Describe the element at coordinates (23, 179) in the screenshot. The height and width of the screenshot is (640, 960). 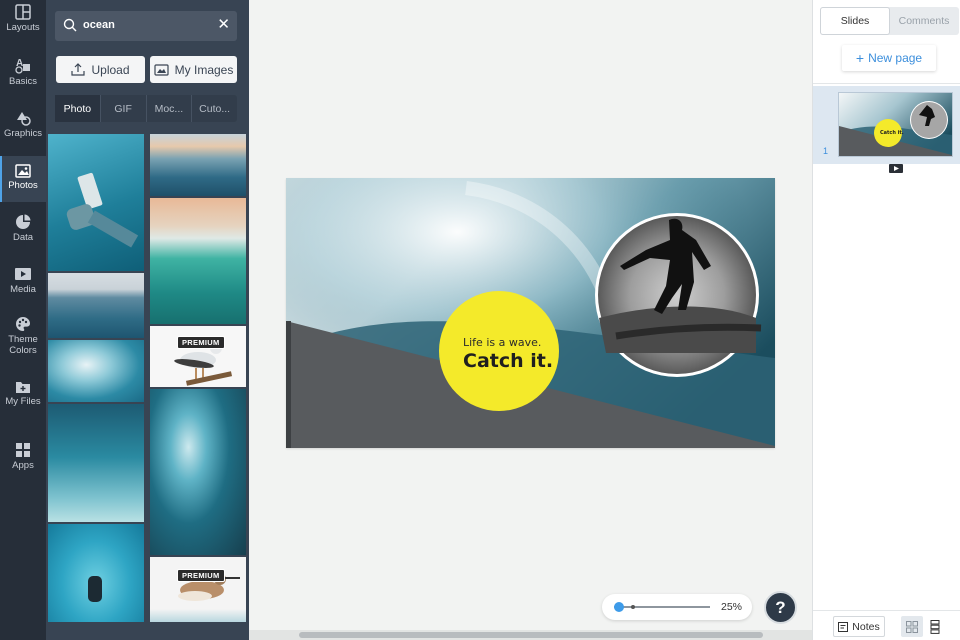
I see `rail-item-photos: Photos` at that location.